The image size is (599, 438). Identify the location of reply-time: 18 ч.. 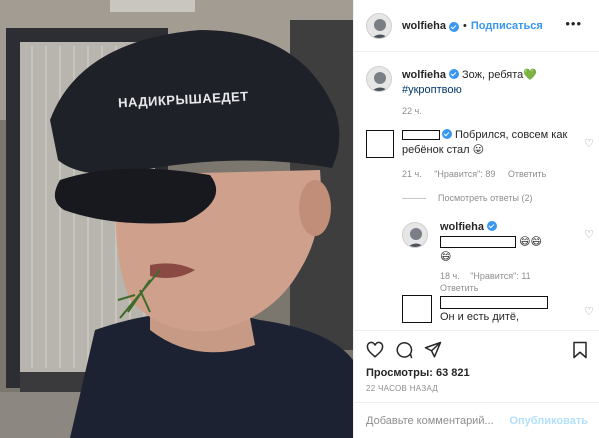
(450, 276).